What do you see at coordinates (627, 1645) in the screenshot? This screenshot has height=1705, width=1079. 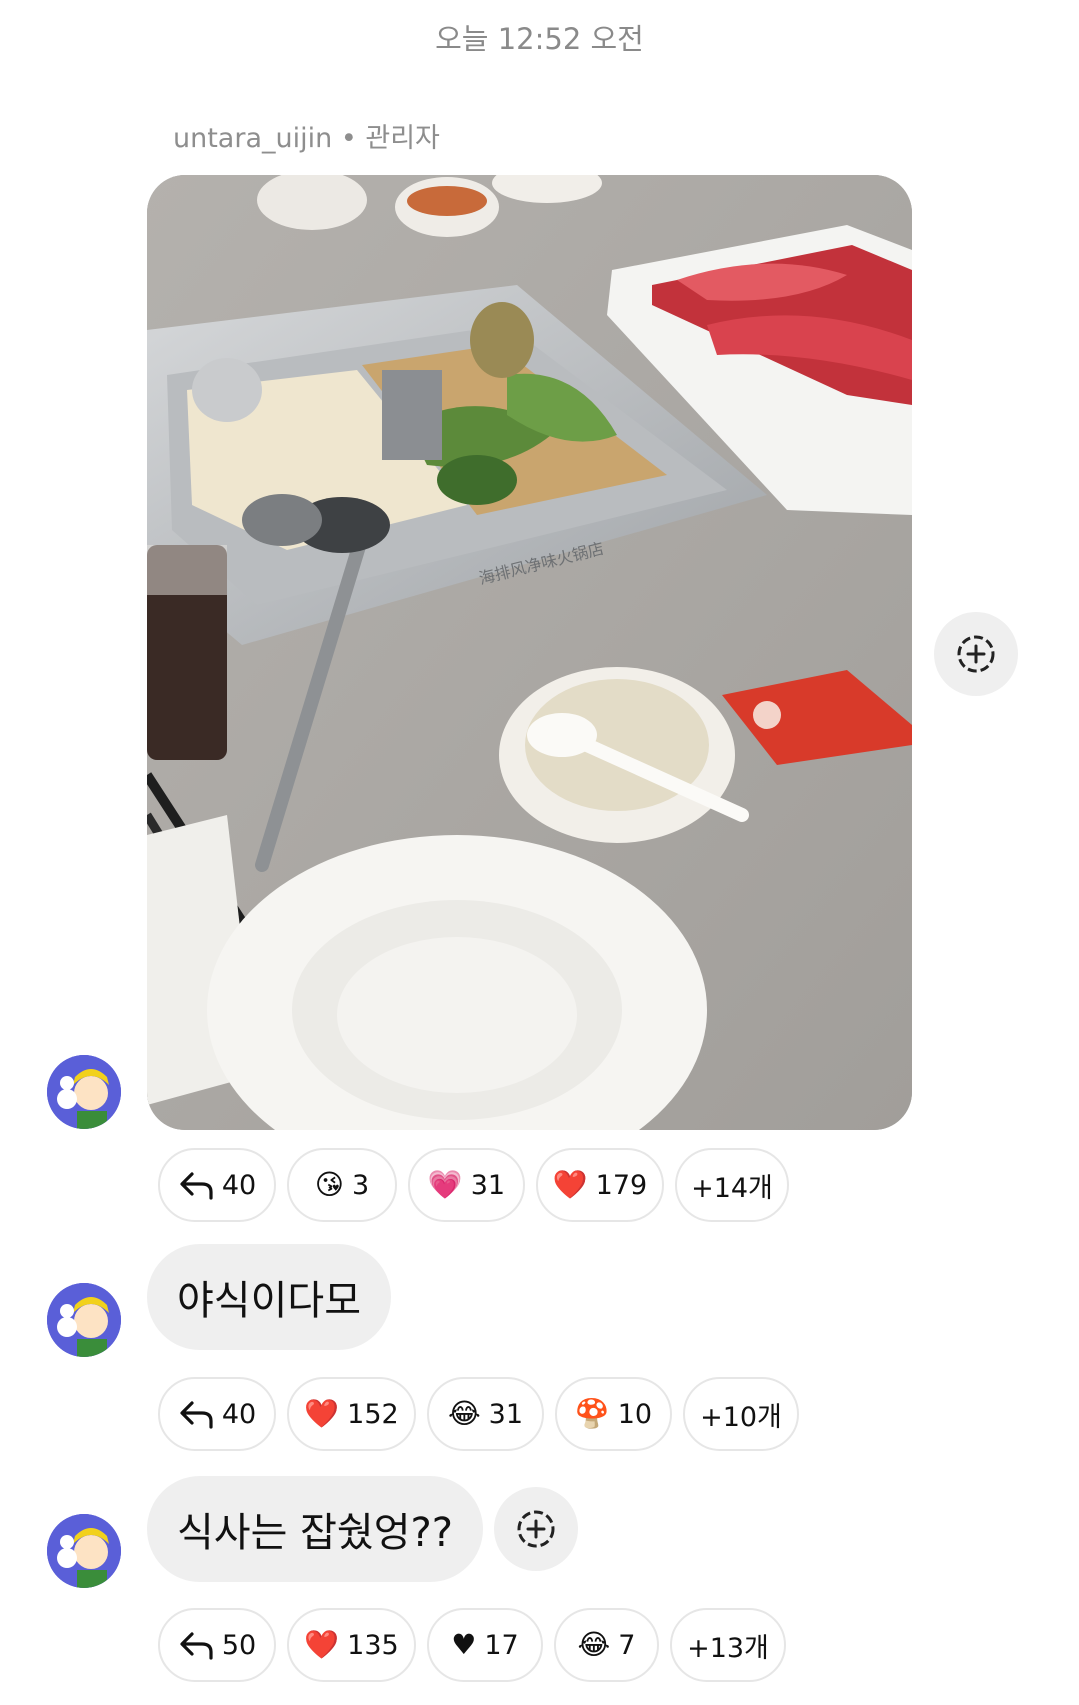 I see `reaction-count: 7` at bounding box center [627, 1645].